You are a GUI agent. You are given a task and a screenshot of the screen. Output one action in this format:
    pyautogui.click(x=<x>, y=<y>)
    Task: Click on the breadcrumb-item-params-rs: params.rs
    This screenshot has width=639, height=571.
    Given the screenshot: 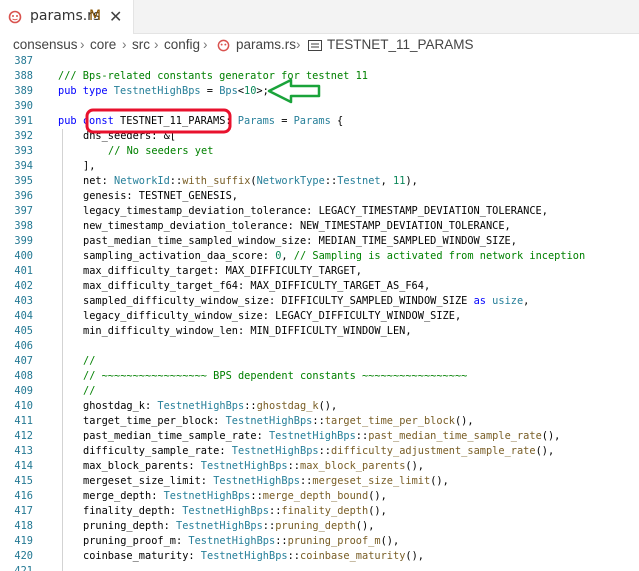 What is the action you would take?
    pyautogui.click(x=266, y=44)
    